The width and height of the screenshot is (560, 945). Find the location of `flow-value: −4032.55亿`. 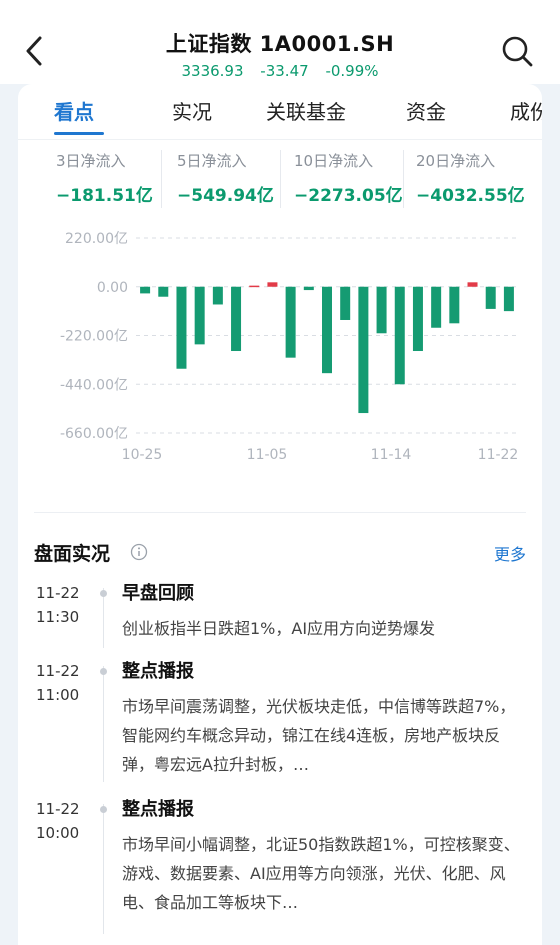

flow-value: −4032.55亿 is located at coordinates (470, 196).